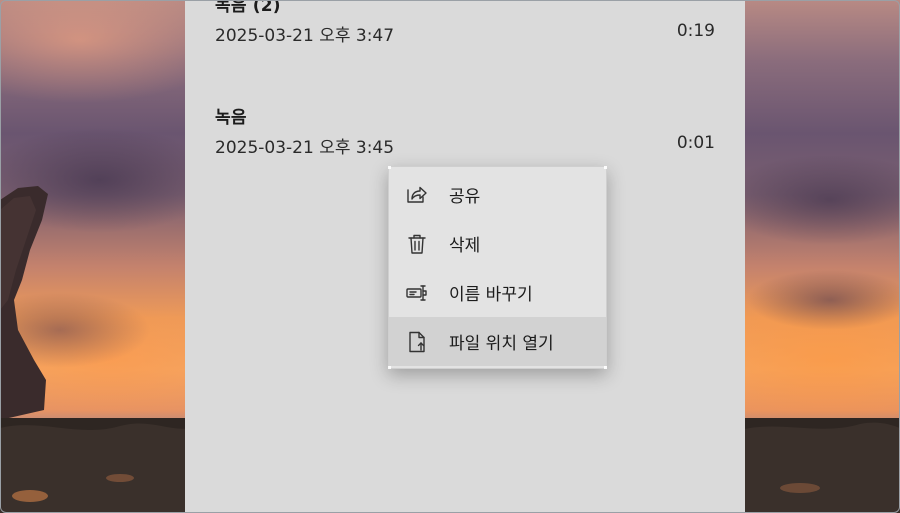 The width and height of the screenshot is (900, 513). What do you see at coordinates (248, 8) in the screenshot?
I see `recording-title: 녹음 (2)` at bounding box center [248, 8].